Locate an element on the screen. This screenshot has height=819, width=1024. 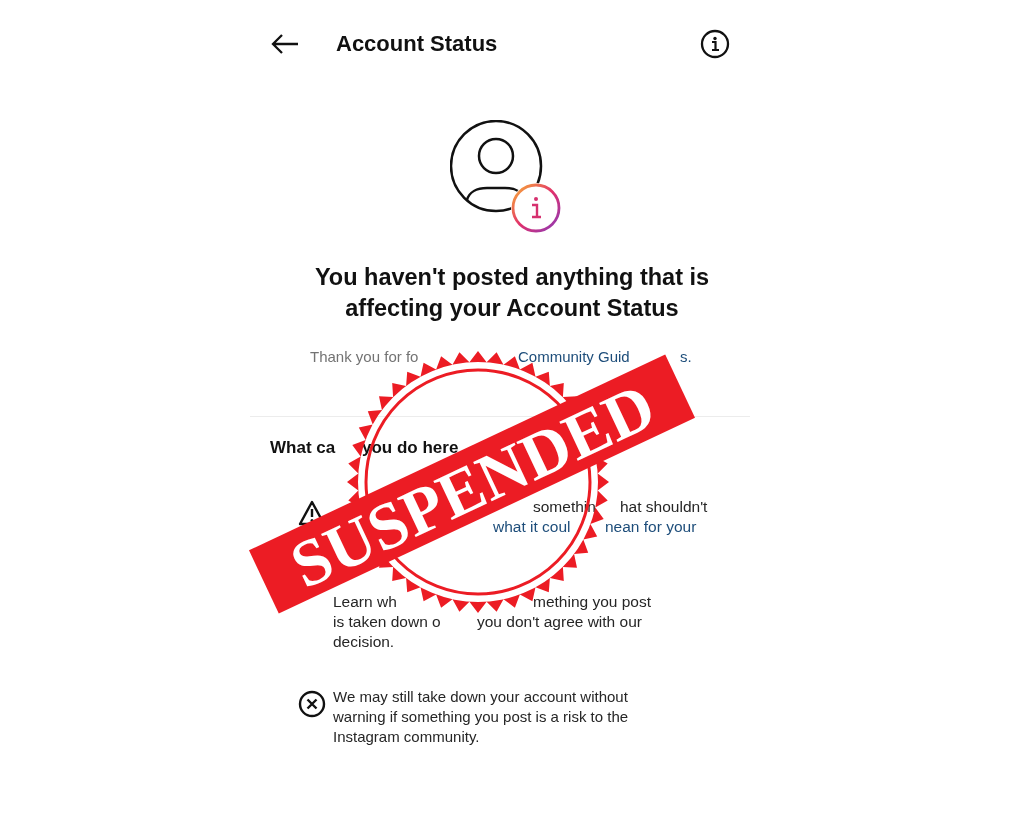
status-headline: You haven't posted anything that is affecting your Account Status is located at coordinates (512, 293).